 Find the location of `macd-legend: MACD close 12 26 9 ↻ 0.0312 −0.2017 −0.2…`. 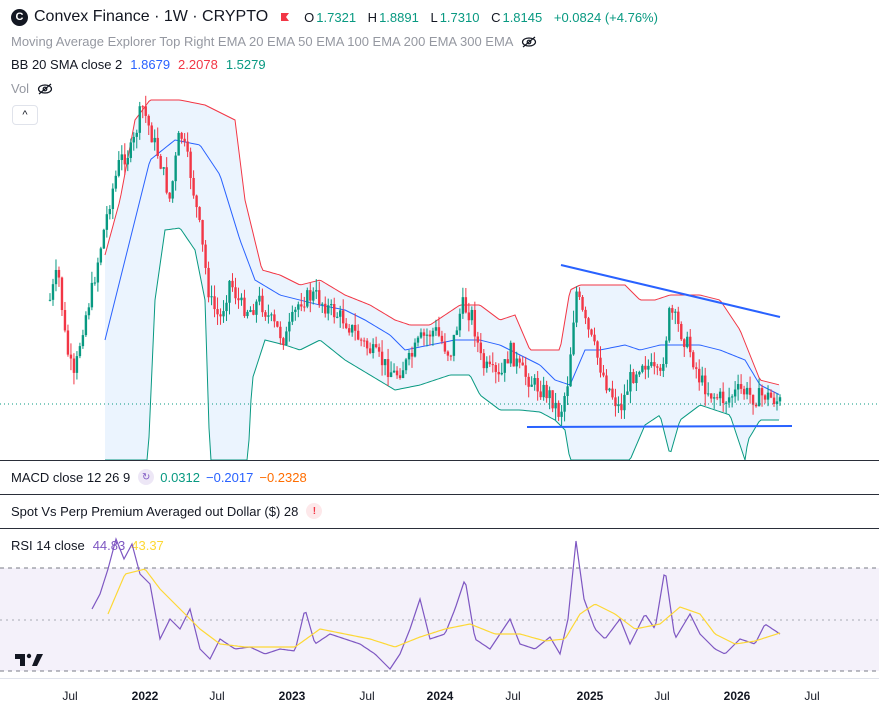

macd-legend: MACD close 12 26 9 ↻ 0.0312 −0.2017 −0.2… is located at coordinates (159, 477).